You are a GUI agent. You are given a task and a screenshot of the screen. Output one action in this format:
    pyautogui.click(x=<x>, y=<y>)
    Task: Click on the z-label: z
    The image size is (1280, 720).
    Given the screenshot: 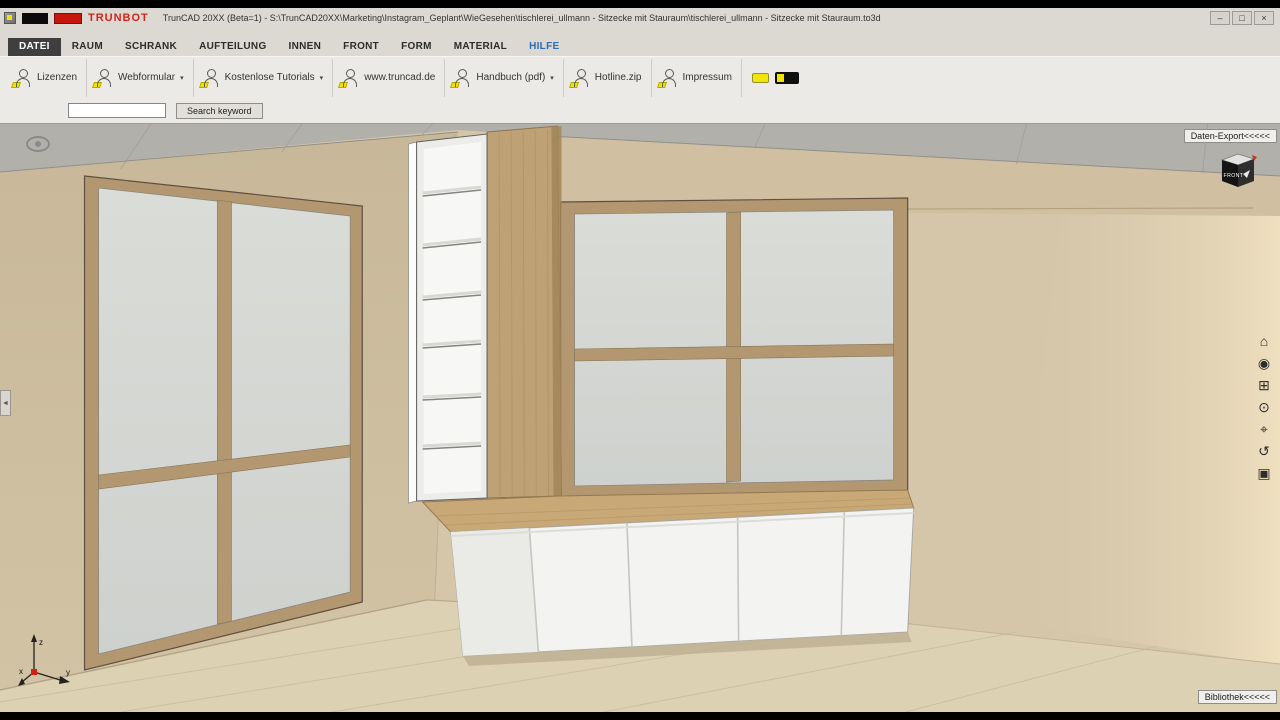 What is the action you would take?
    pyautogui.click(x=41, y=642)
    